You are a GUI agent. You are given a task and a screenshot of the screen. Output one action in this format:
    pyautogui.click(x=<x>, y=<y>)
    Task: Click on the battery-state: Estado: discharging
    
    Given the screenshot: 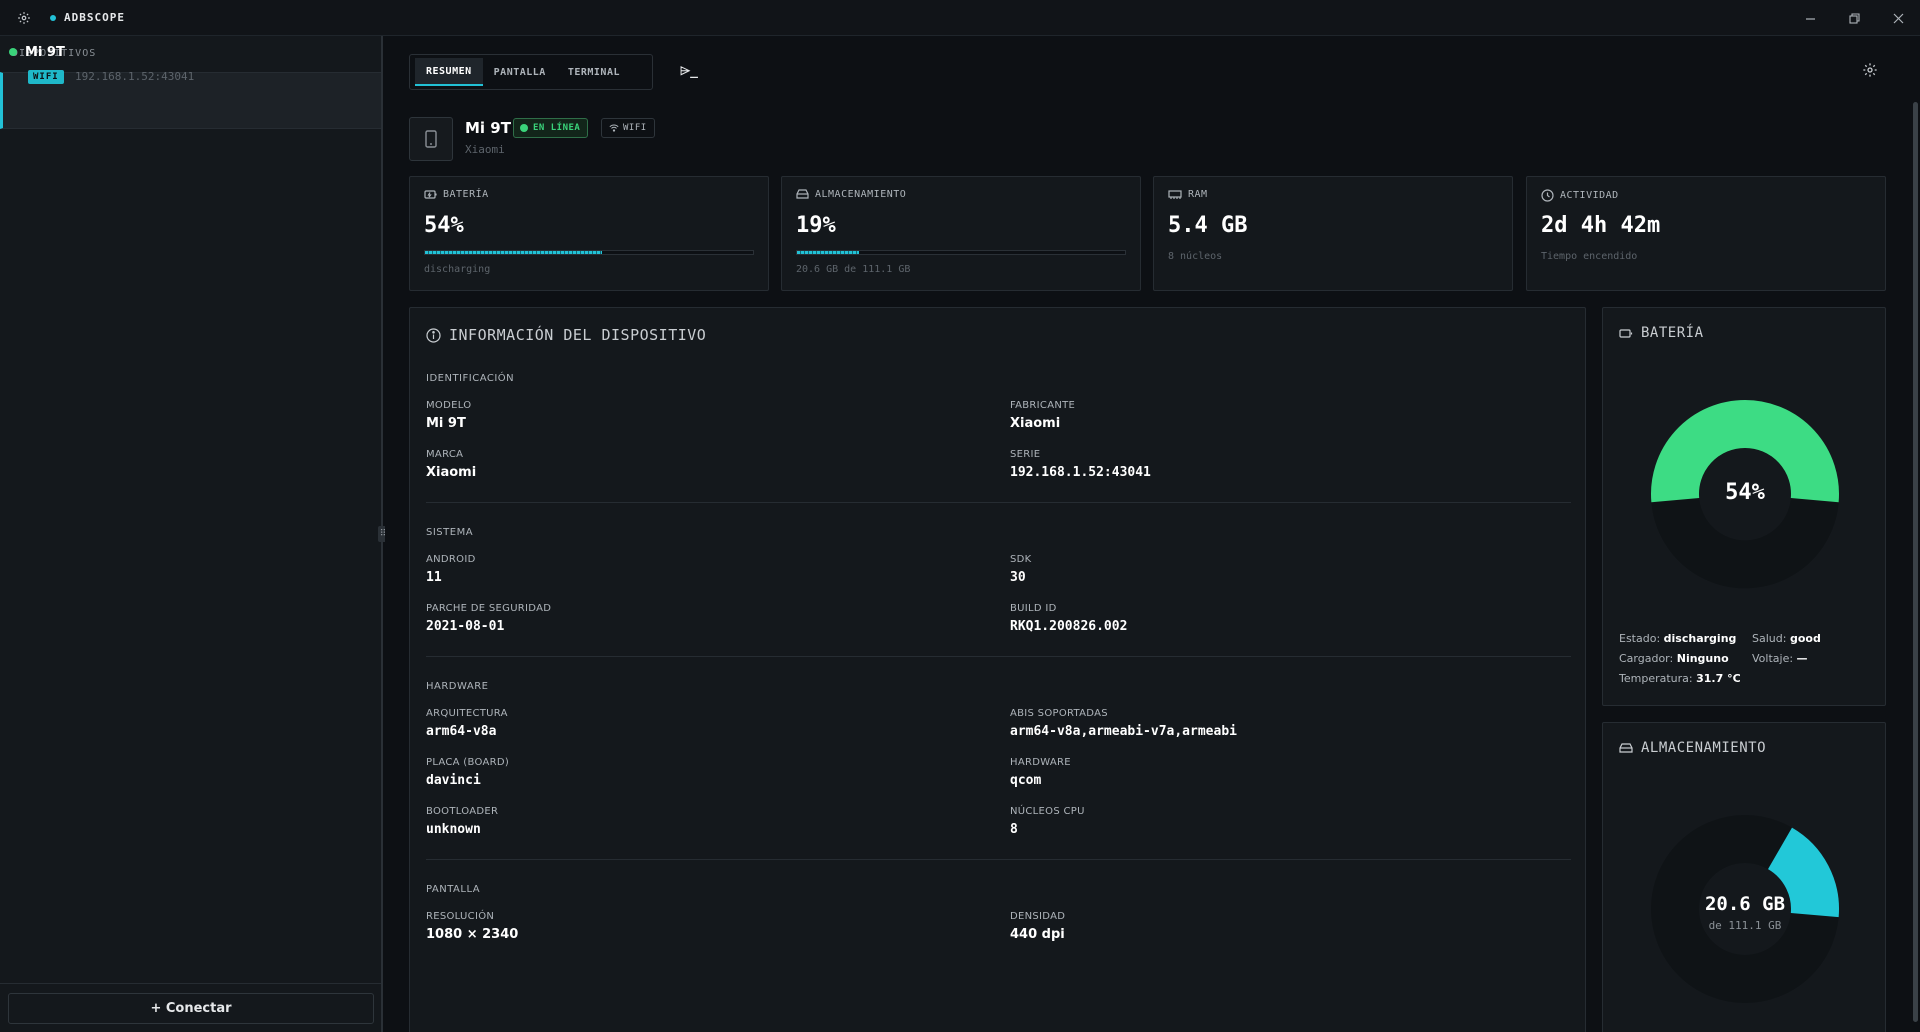 What is the action you would take?
    pyautogui.click(x=1677, y=638)
    